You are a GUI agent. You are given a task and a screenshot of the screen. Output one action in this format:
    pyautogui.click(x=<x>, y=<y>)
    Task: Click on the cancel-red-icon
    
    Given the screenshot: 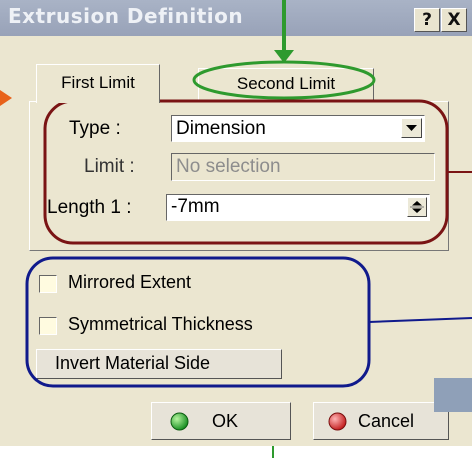 What is the action you would take?
    pyautogui.click(x=337, y=421)
    